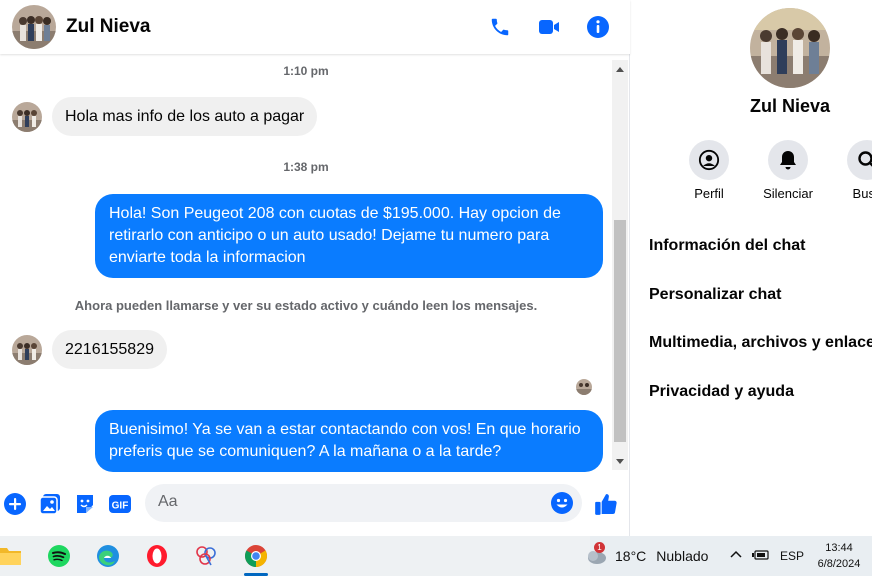  What do you see at coordinates (596, 553) in the screenshot?
I see `cloud-icon: 1` at bounding box center [596, 553].